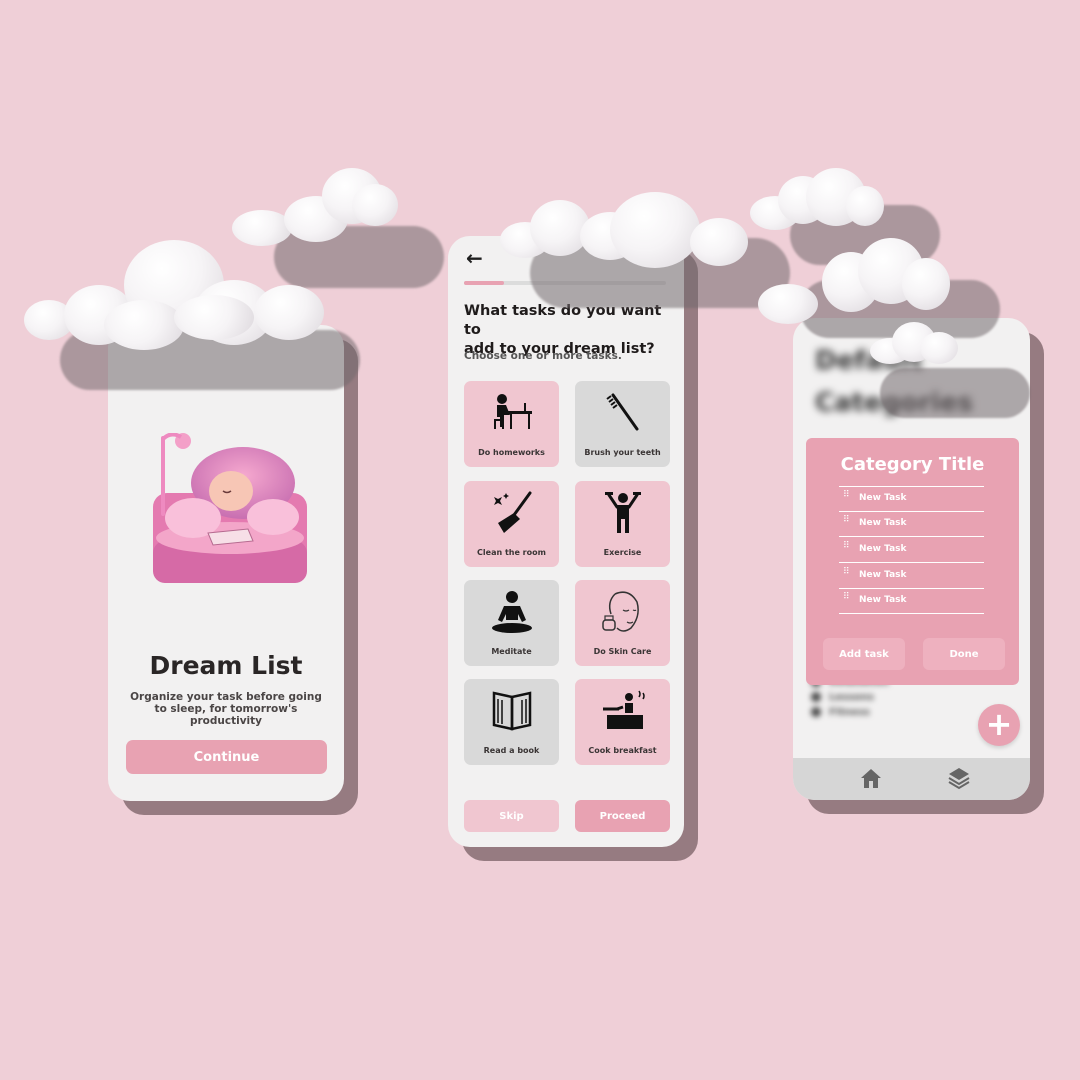  Describe the element at coordinates (999, 725) in the screenshot. I see `add-category-button: +` at that location.